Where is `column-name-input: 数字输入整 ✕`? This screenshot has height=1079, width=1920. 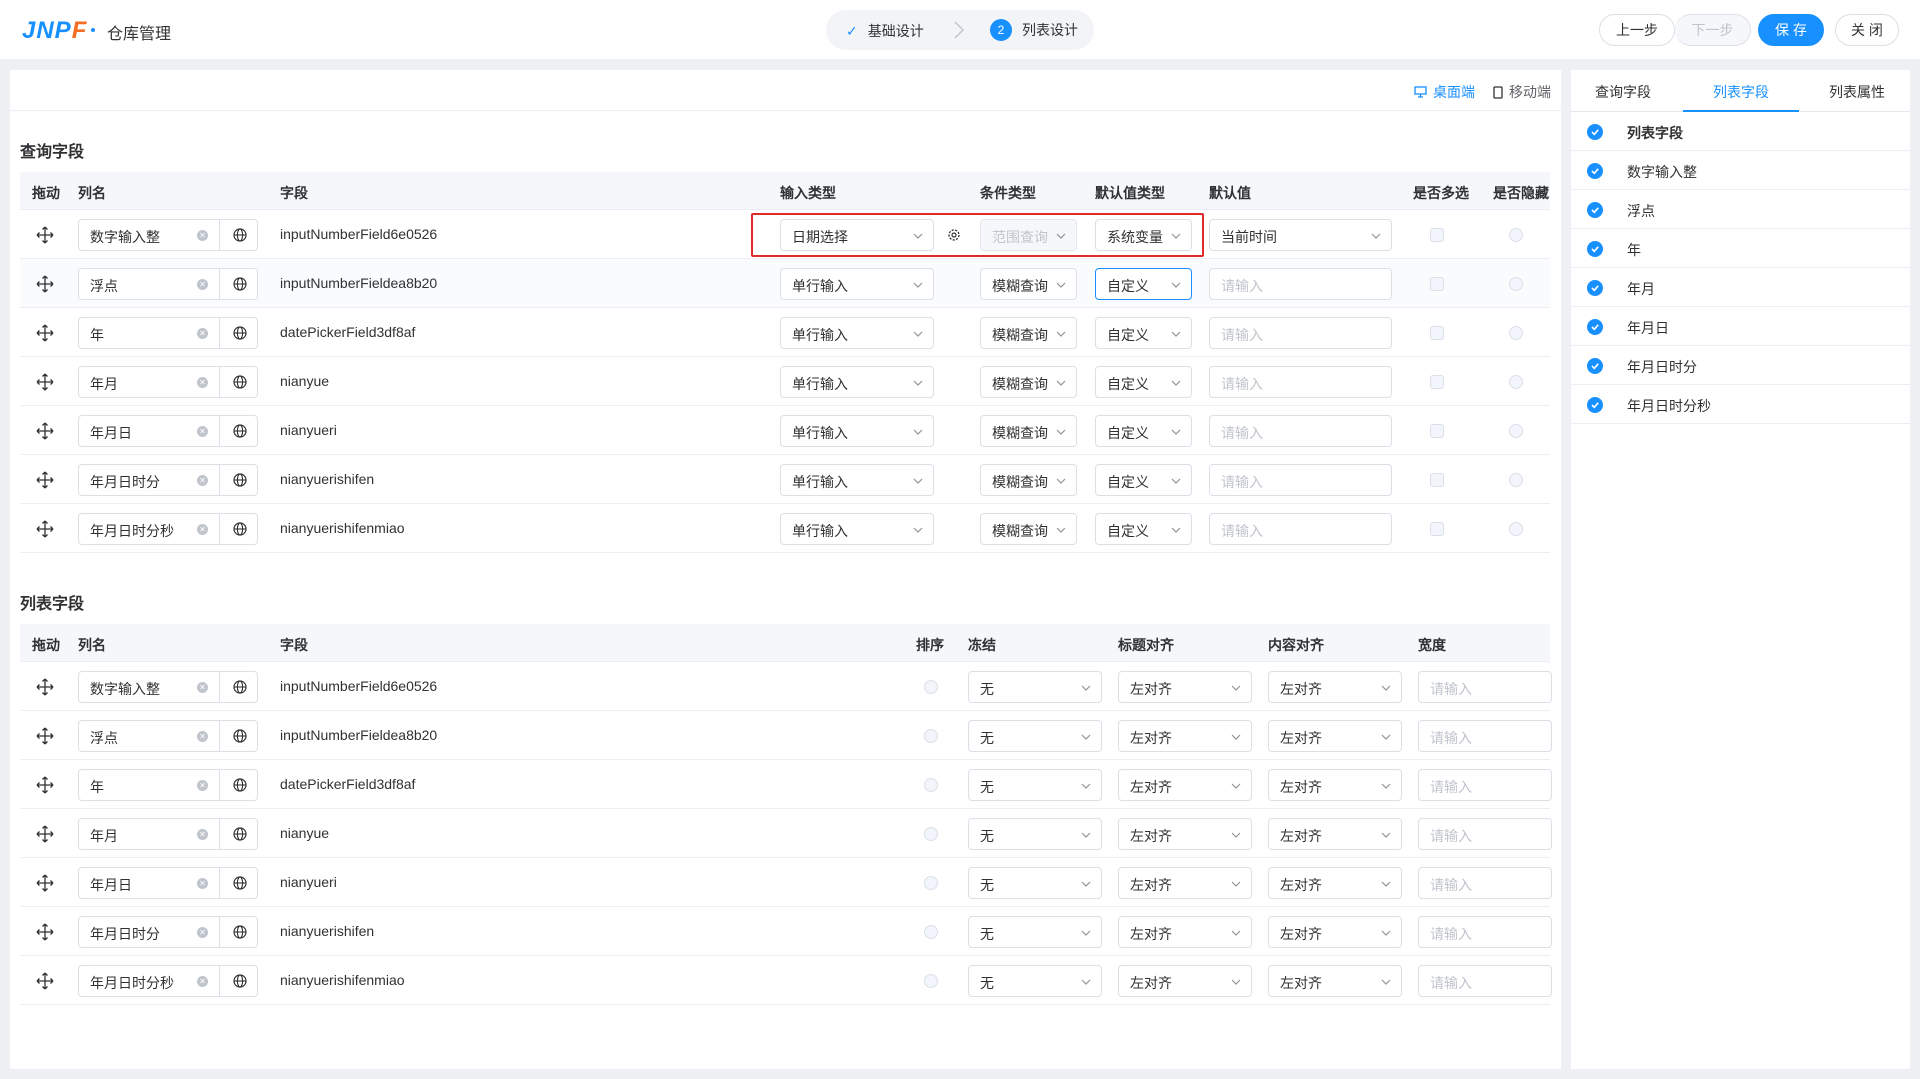
column-name-input: 数字输入整 ✕ is located at coordinates (168, 687).